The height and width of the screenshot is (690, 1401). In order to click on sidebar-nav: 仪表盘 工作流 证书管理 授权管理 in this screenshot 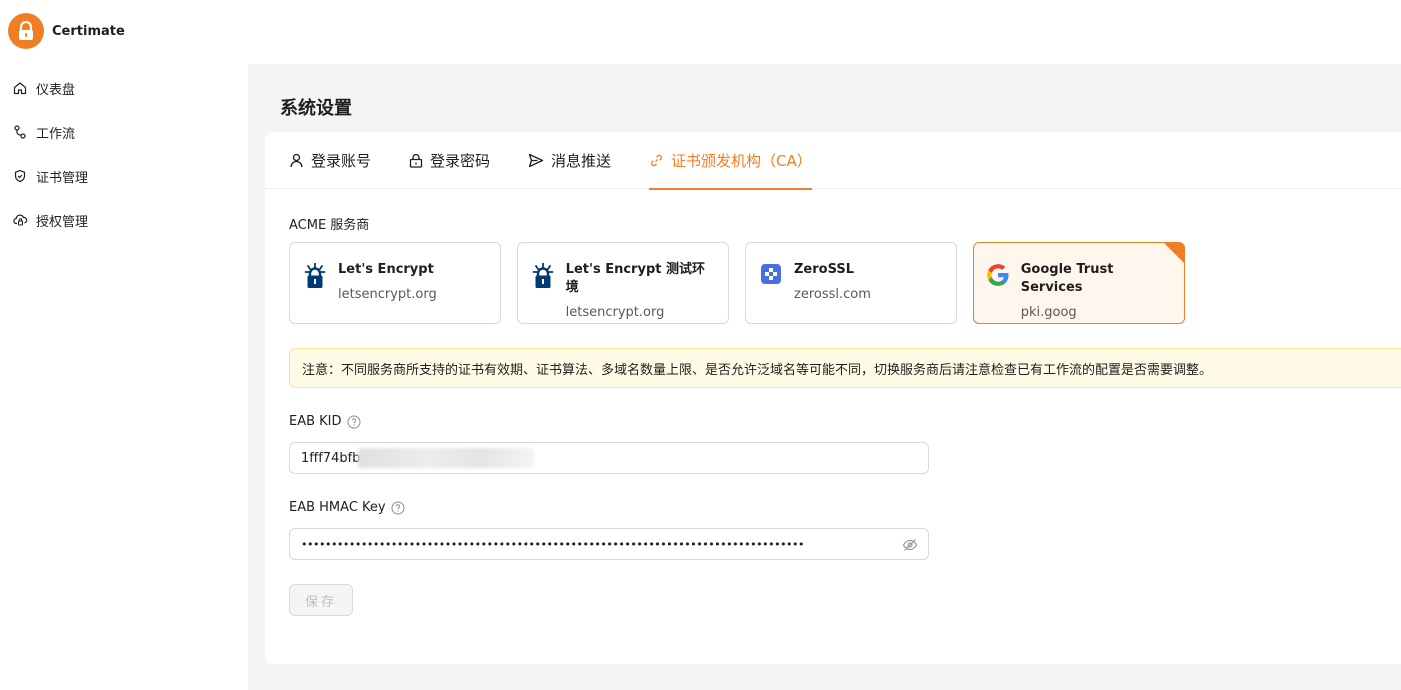, I will do `click(124, 154)`.